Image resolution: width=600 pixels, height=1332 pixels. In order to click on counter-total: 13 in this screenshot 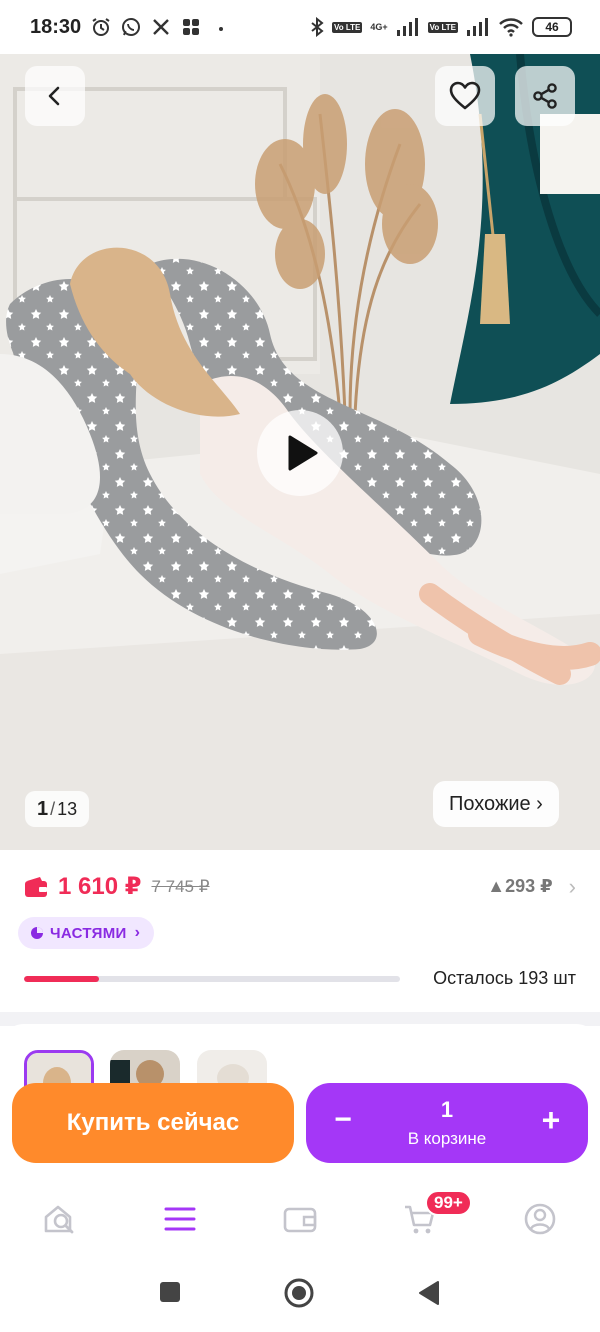, I will do `click(67, 808)`.